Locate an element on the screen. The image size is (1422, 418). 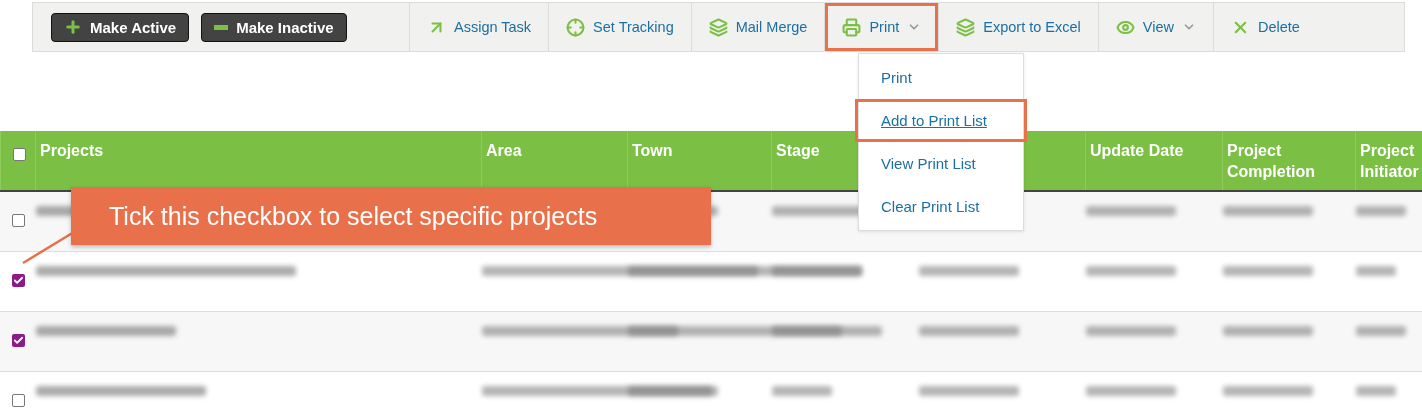
toolbar-button: Make Active is located at coordinates (120, 27).